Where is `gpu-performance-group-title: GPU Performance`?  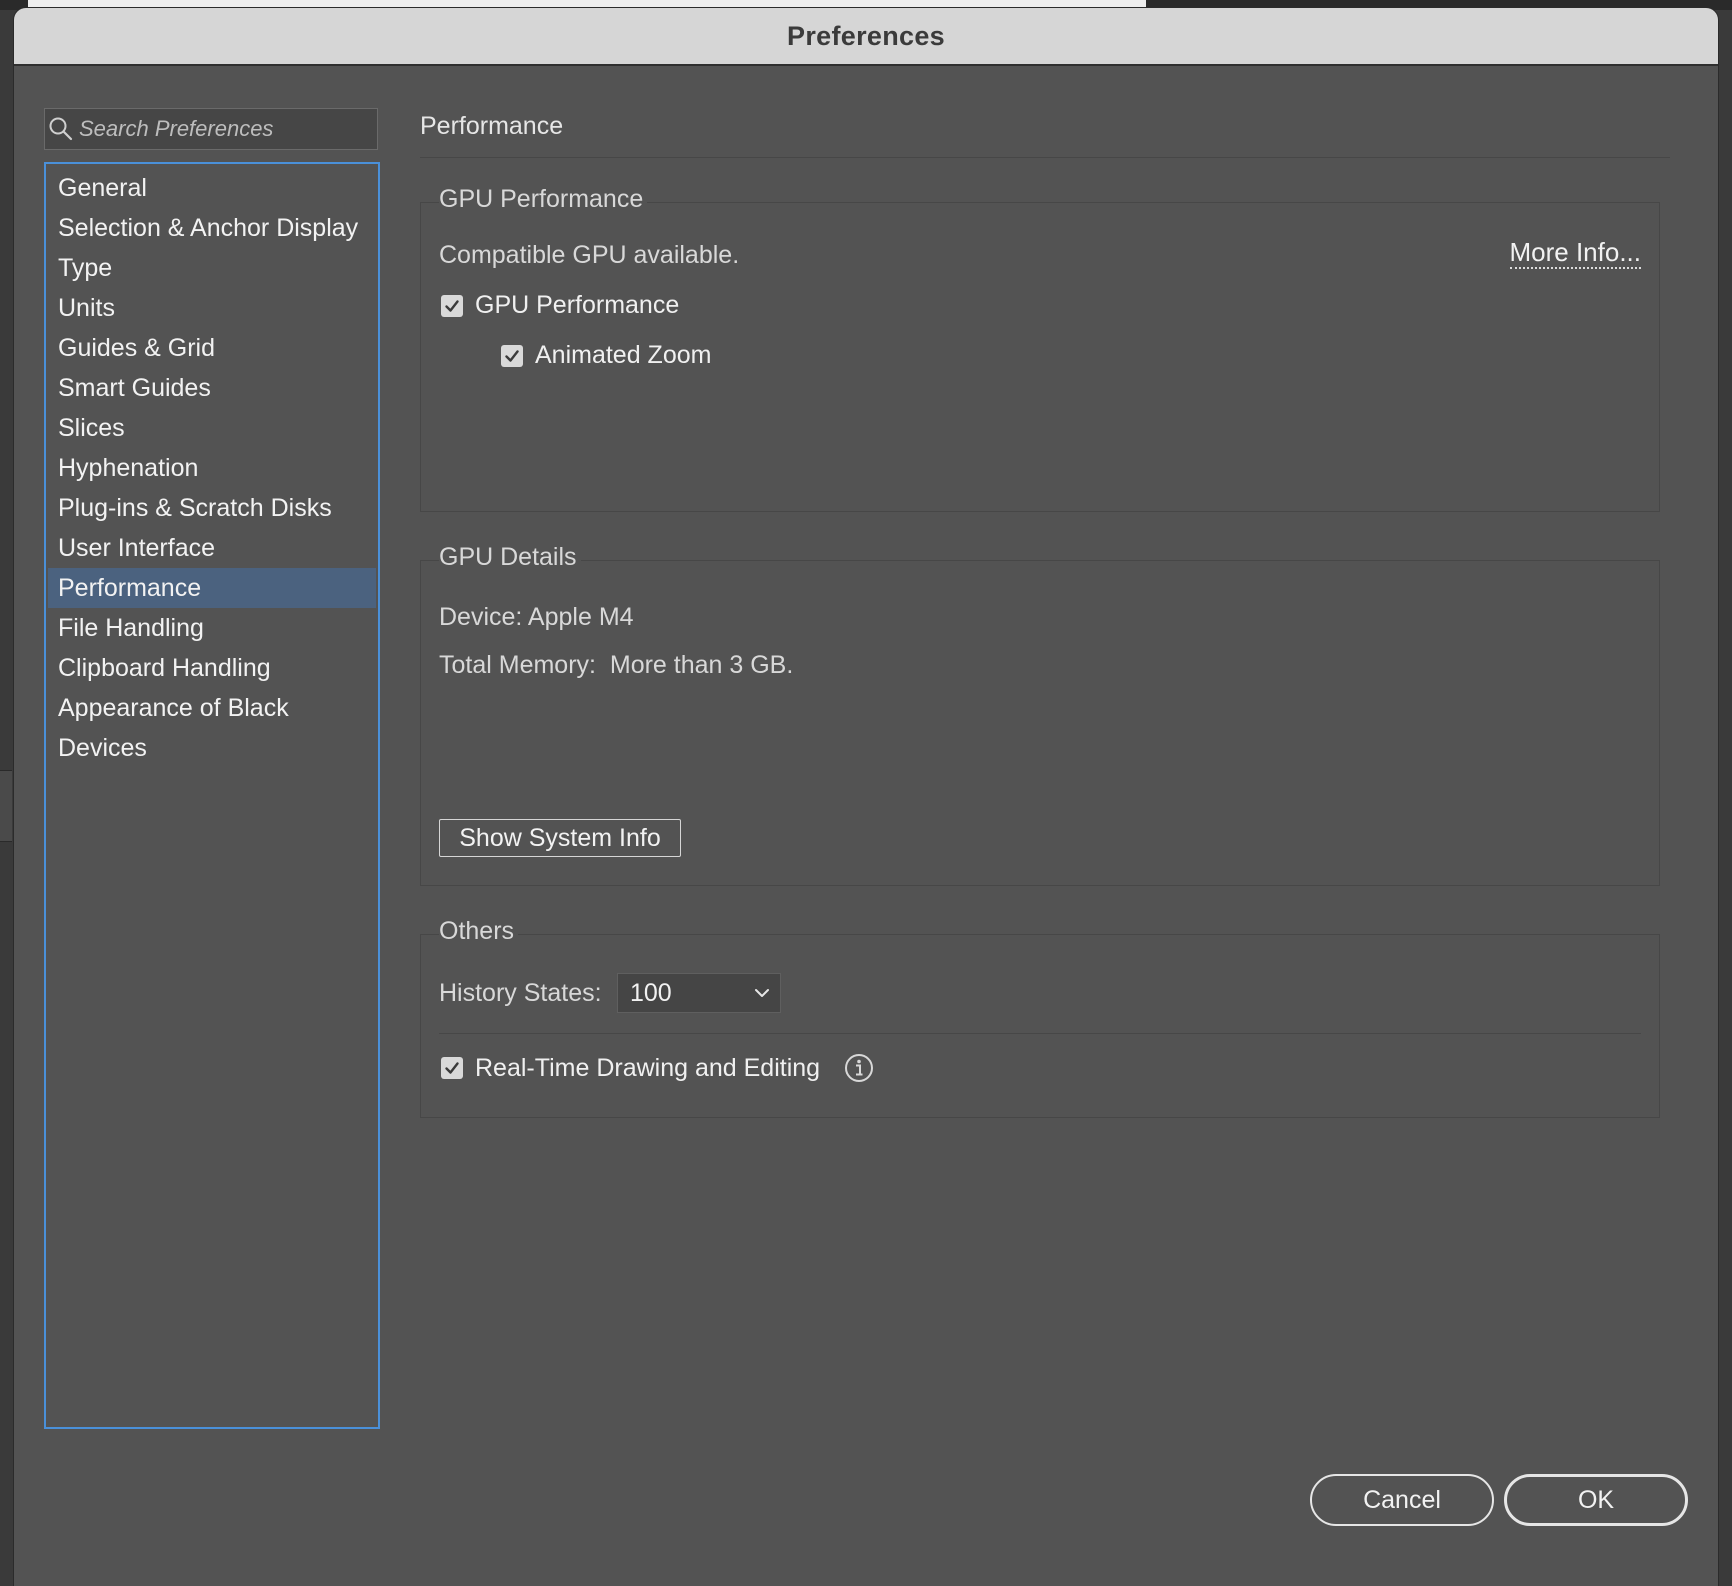 gpu-performance-group-title: GPU Performance is located at coordinates (543, 199).